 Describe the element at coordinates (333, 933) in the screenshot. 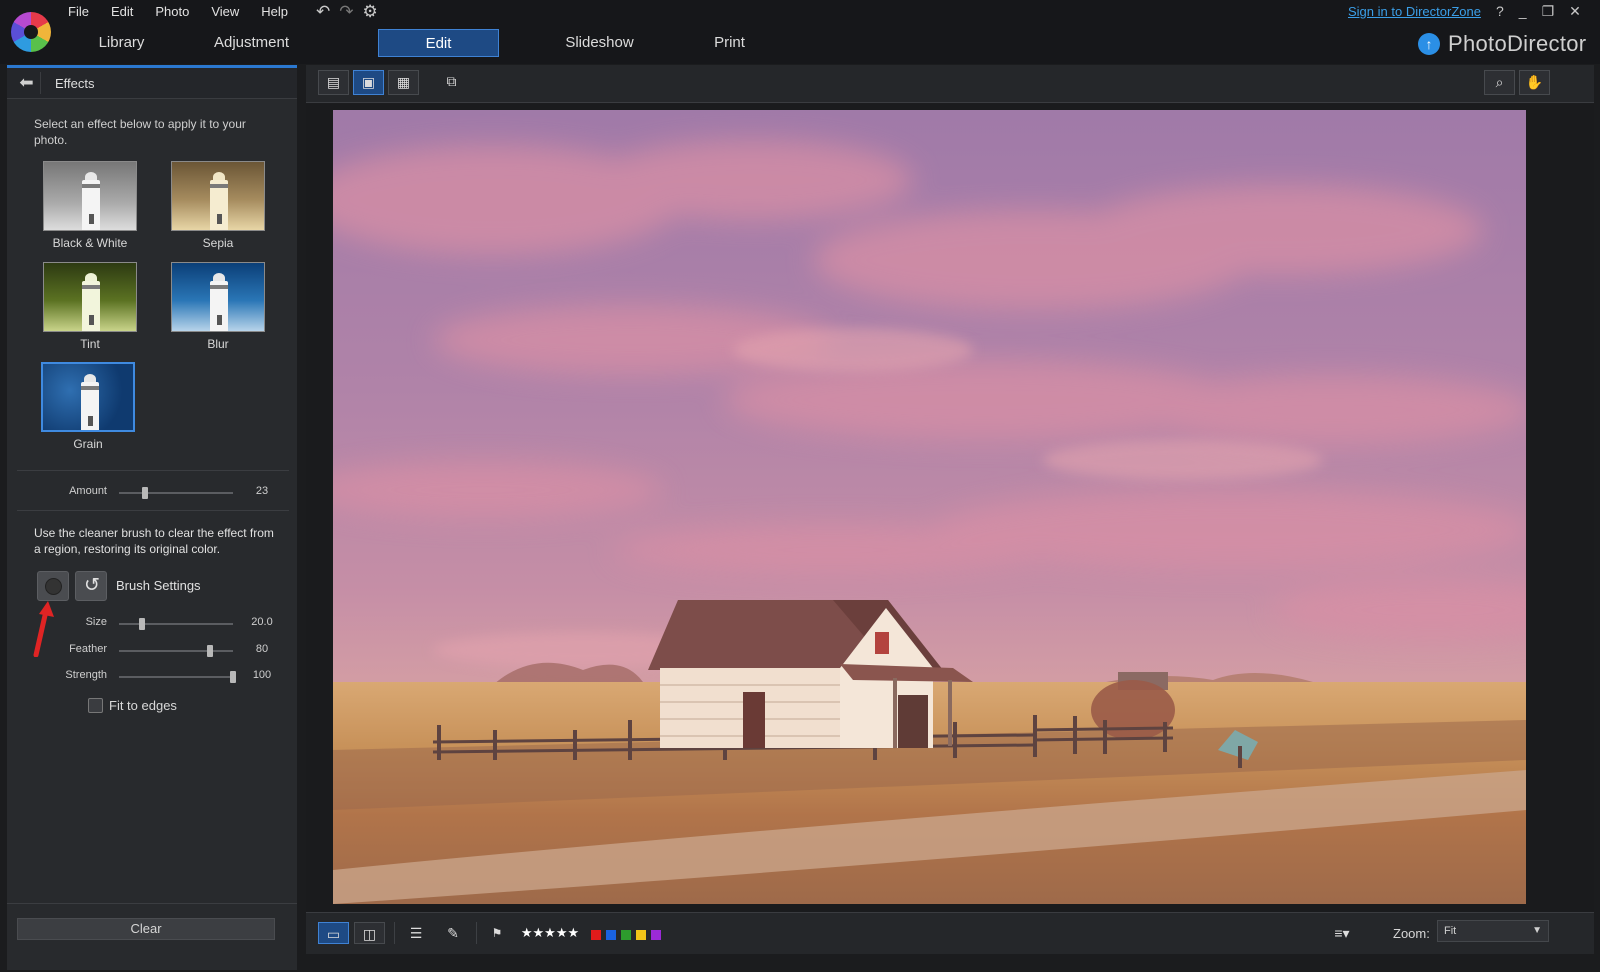

I see `single-view-toggle-icon: ▭` at that location.